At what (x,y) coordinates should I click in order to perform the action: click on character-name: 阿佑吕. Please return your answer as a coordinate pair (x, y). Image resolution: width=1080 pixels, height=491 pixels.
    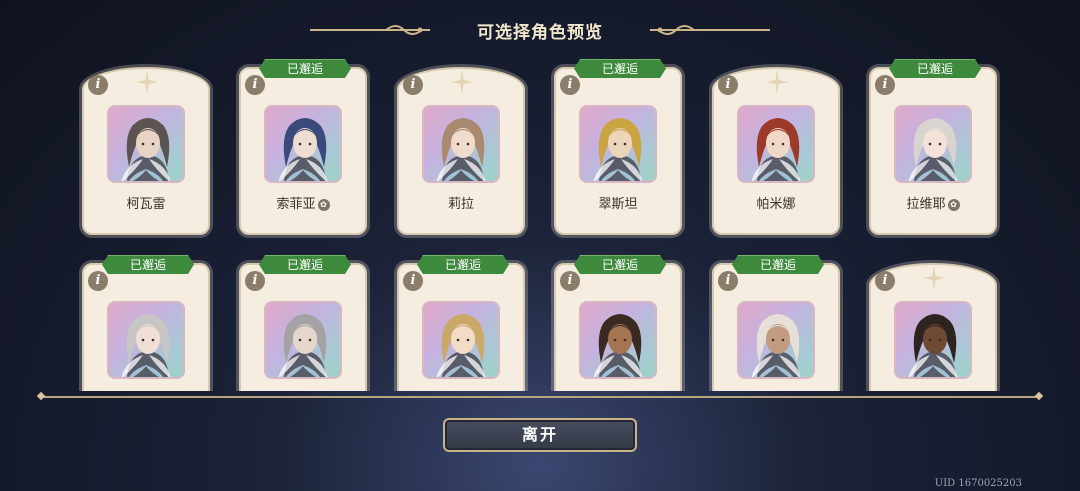
    Looking at the image, I should click on (933, 390).